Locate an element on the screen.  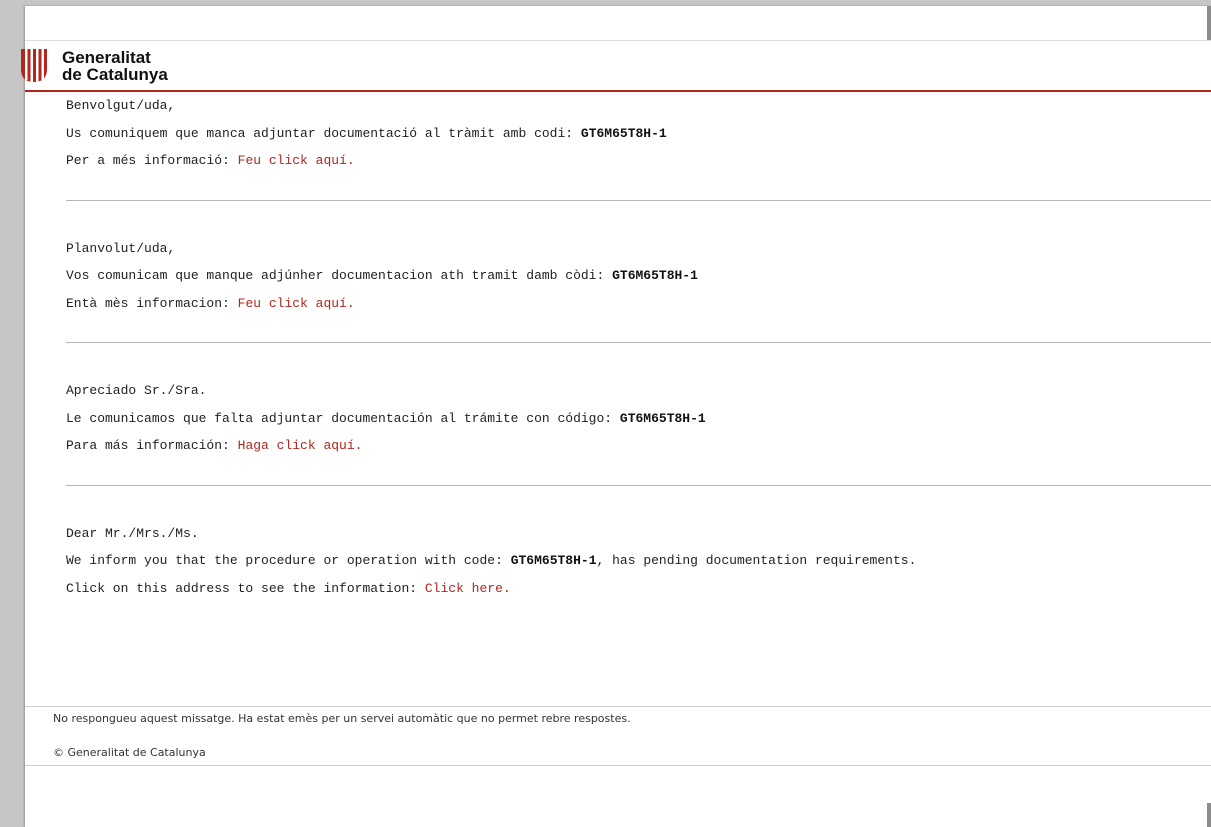
info-text: Entà mès informacion: is located at coordinates (152, 303).